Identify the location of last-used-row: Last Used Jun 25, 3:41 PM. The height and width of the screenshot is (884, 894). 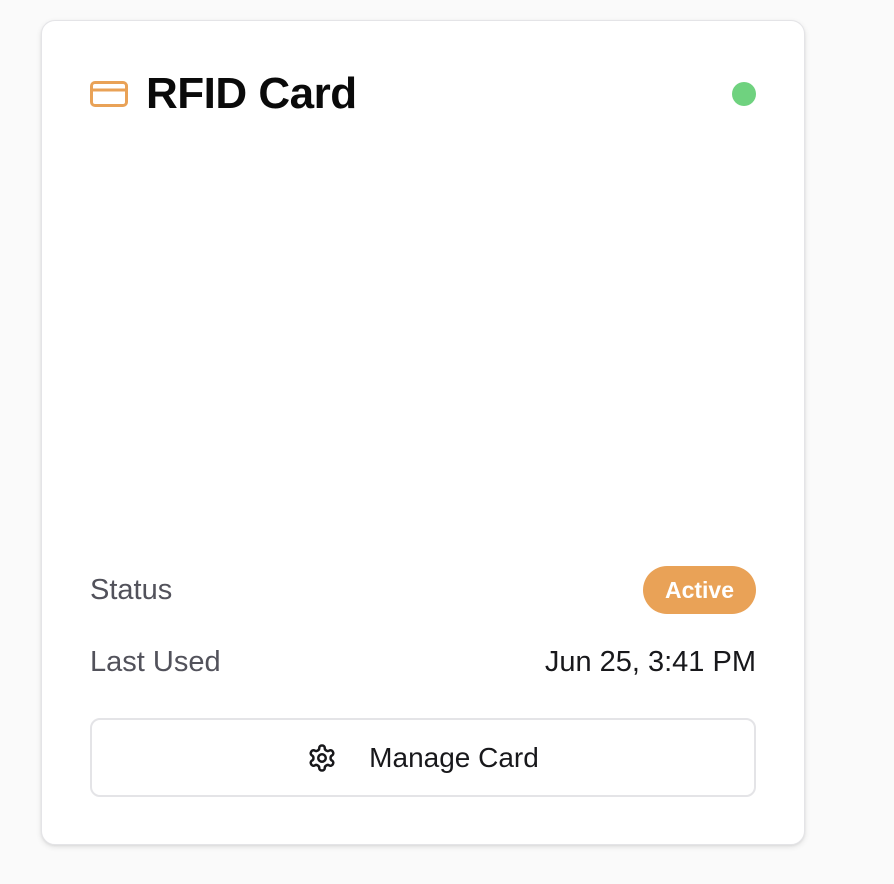
(423, 662).